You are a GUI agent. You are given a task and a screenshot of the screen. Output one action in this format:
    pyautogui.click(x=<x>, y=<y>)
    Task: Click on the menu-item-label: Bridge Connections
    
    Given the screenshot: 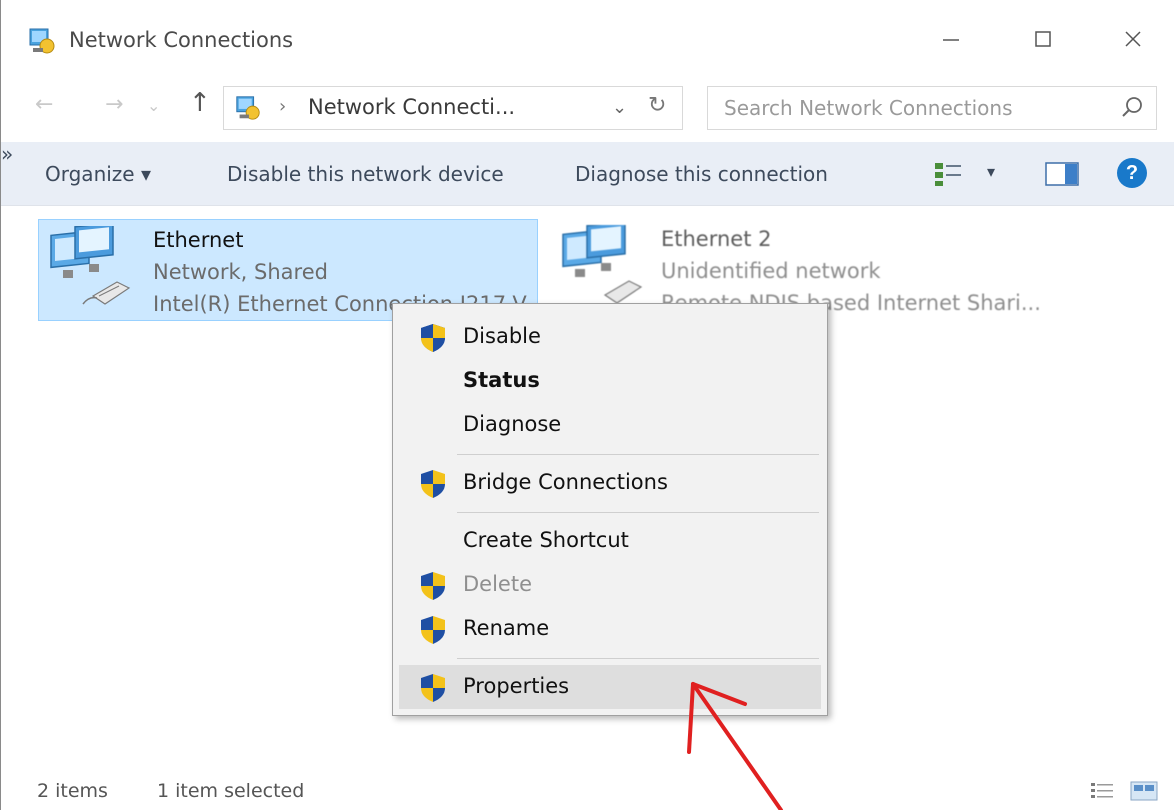 What is the action you would take?
    pyautogui.click(x=565, y=482)
    